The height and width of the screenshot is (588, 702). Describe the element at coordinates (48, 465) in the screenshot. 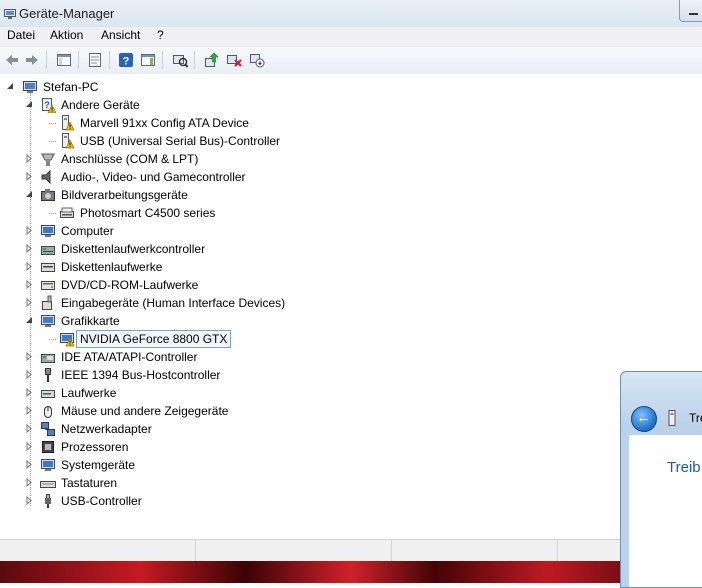

I see `system-devices-icon` at that location.